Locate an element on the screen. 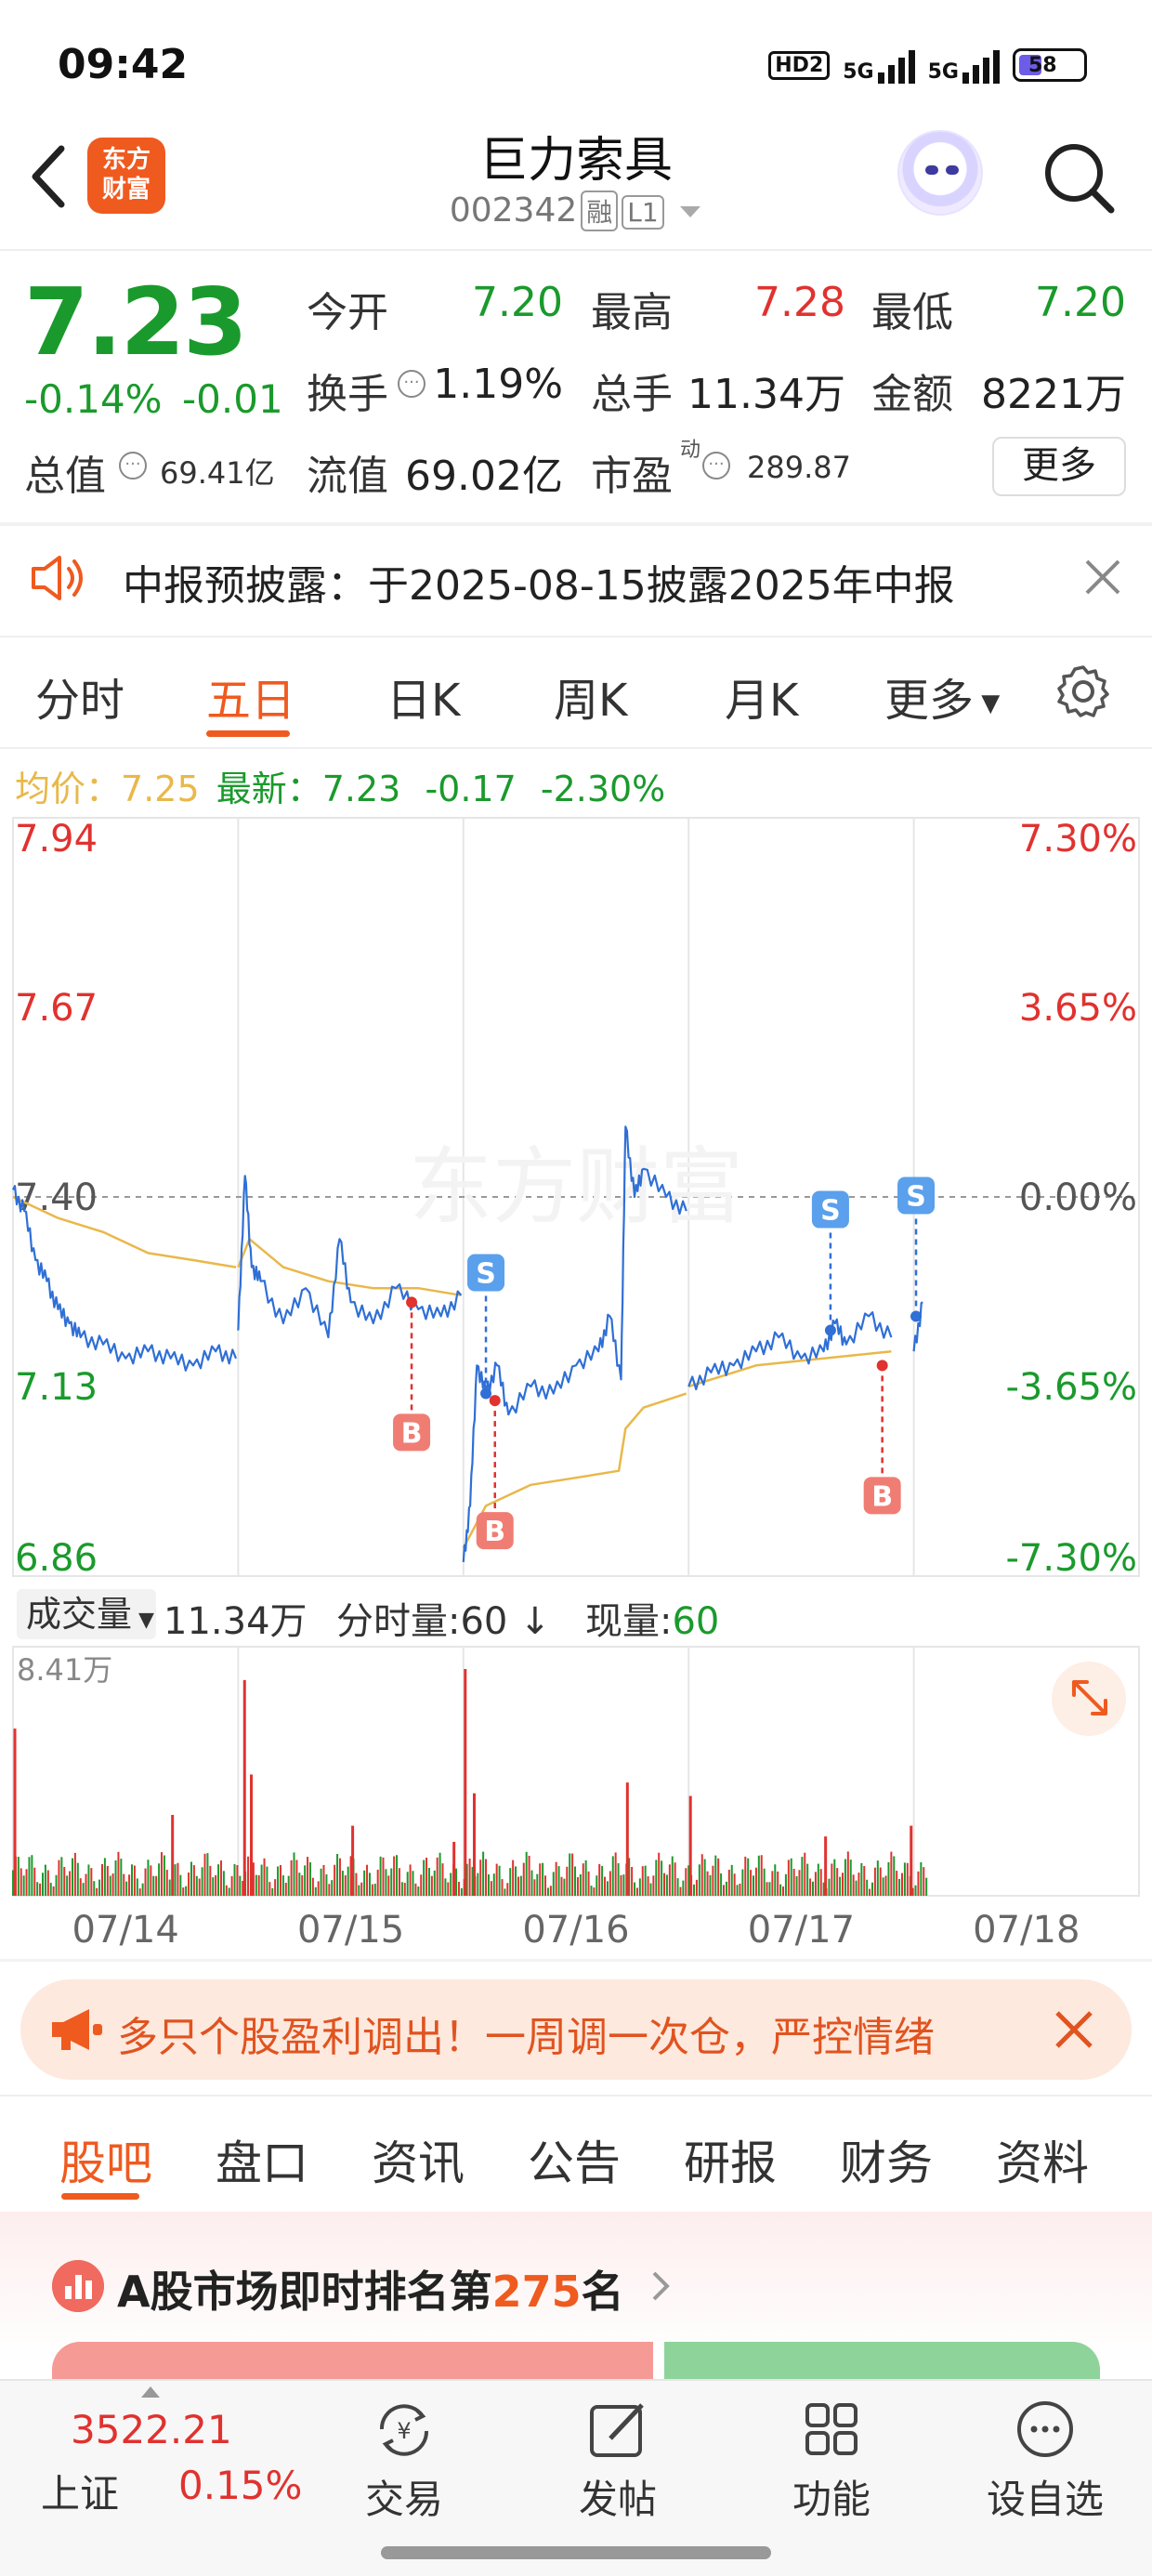  status-bar: 09:42 HD2 5G 5G 58 is located at coordinates (576, 65).